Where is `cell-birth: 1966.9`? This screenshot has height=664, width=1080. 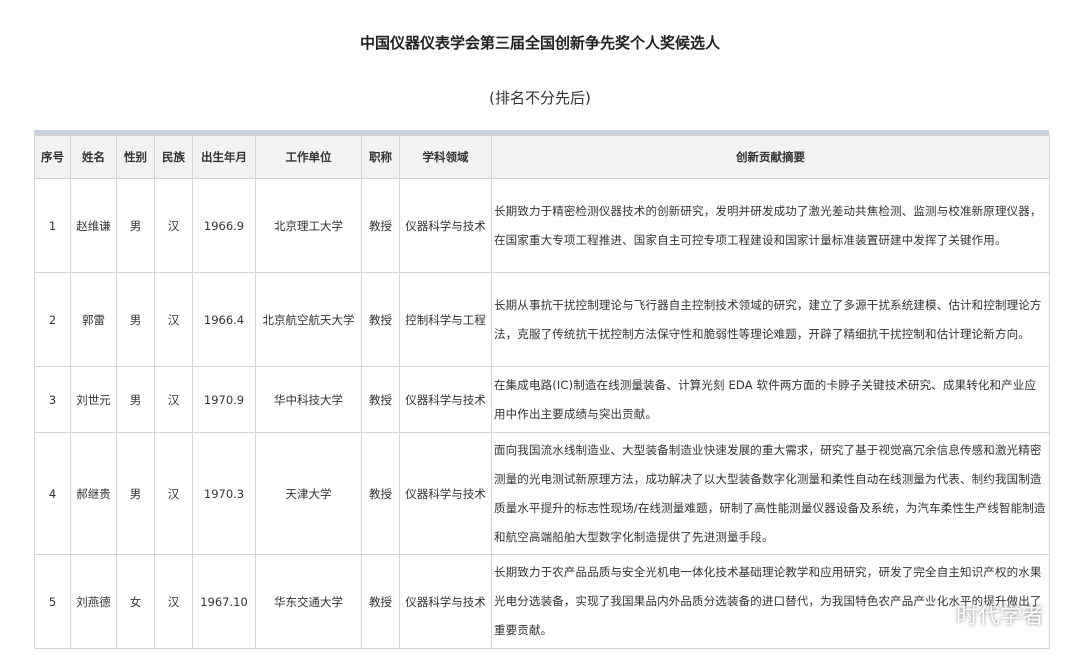 cell-birth: 1966.9 is located at coordinates (224, 225).